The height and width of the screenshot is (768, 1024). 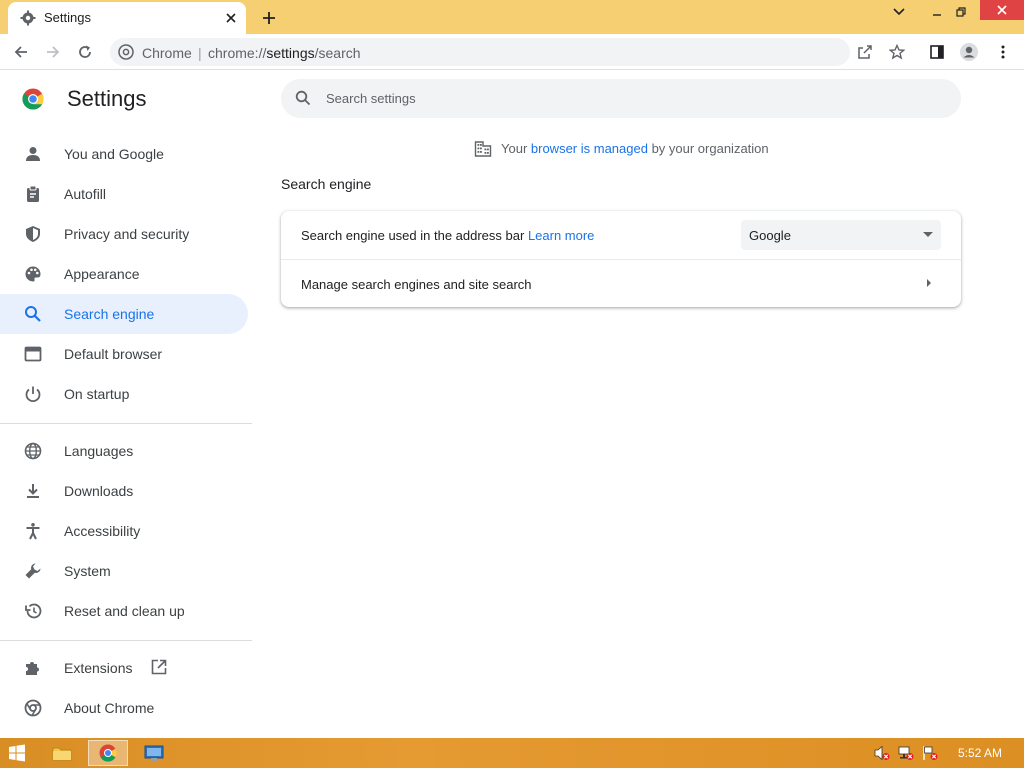 What do you see at coordinates (1003, 52) in the screenshot?
I see `more-menu-icon` at bounding box center [1003, 52].